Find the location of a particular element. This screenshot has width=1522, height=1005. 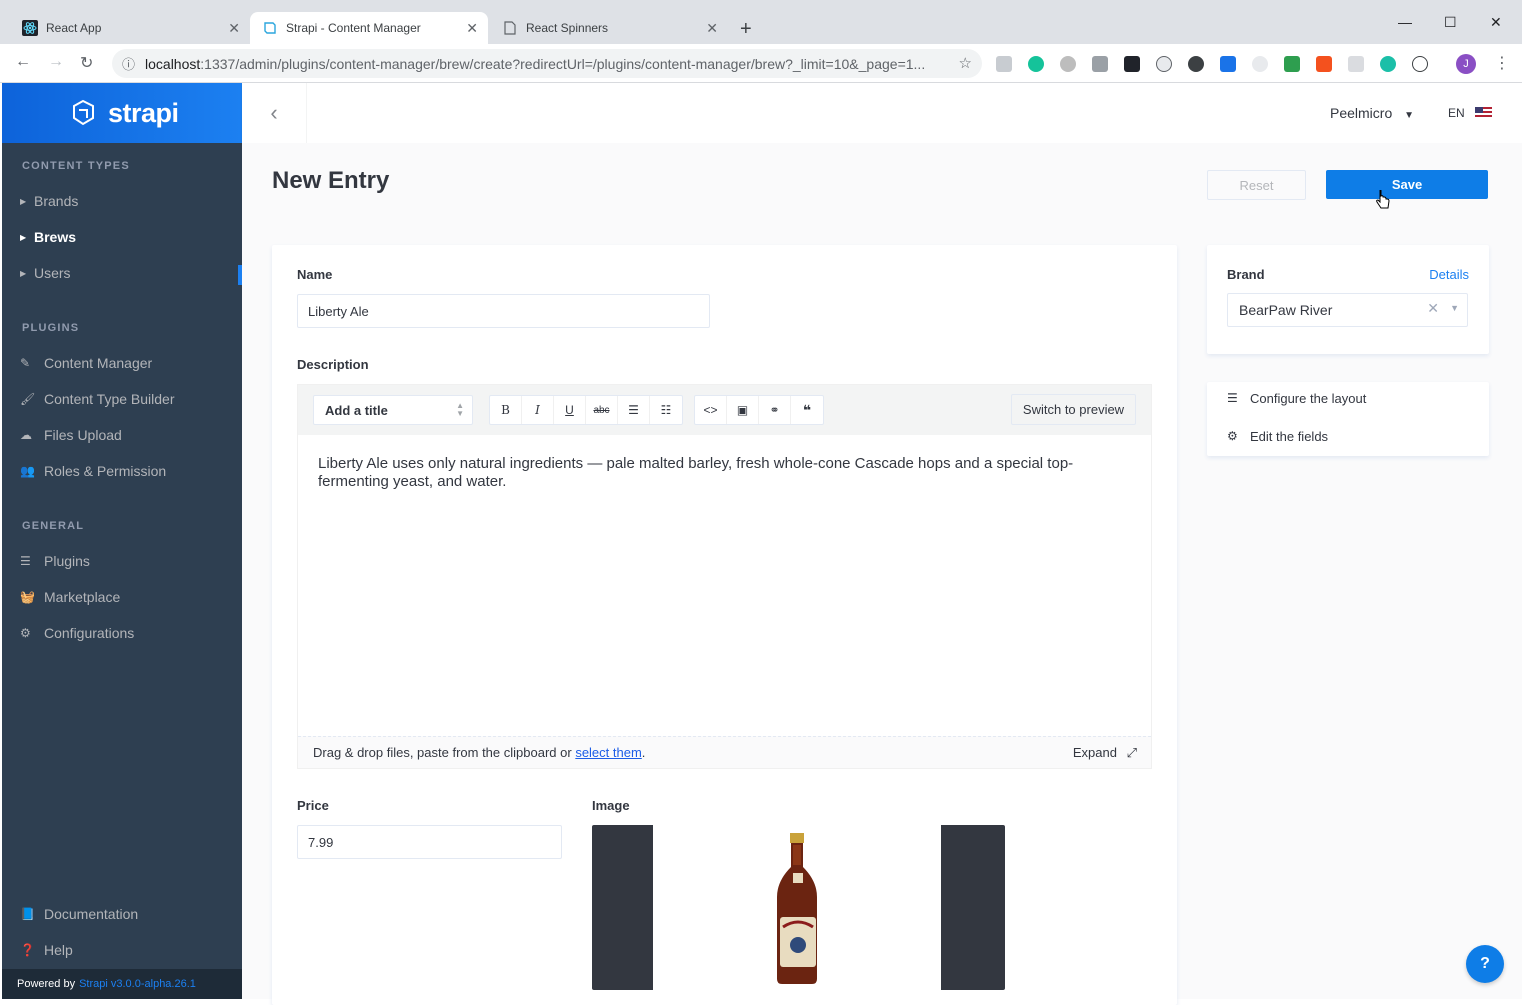

language-switcher: EN is located at coordinates (1470, 113).